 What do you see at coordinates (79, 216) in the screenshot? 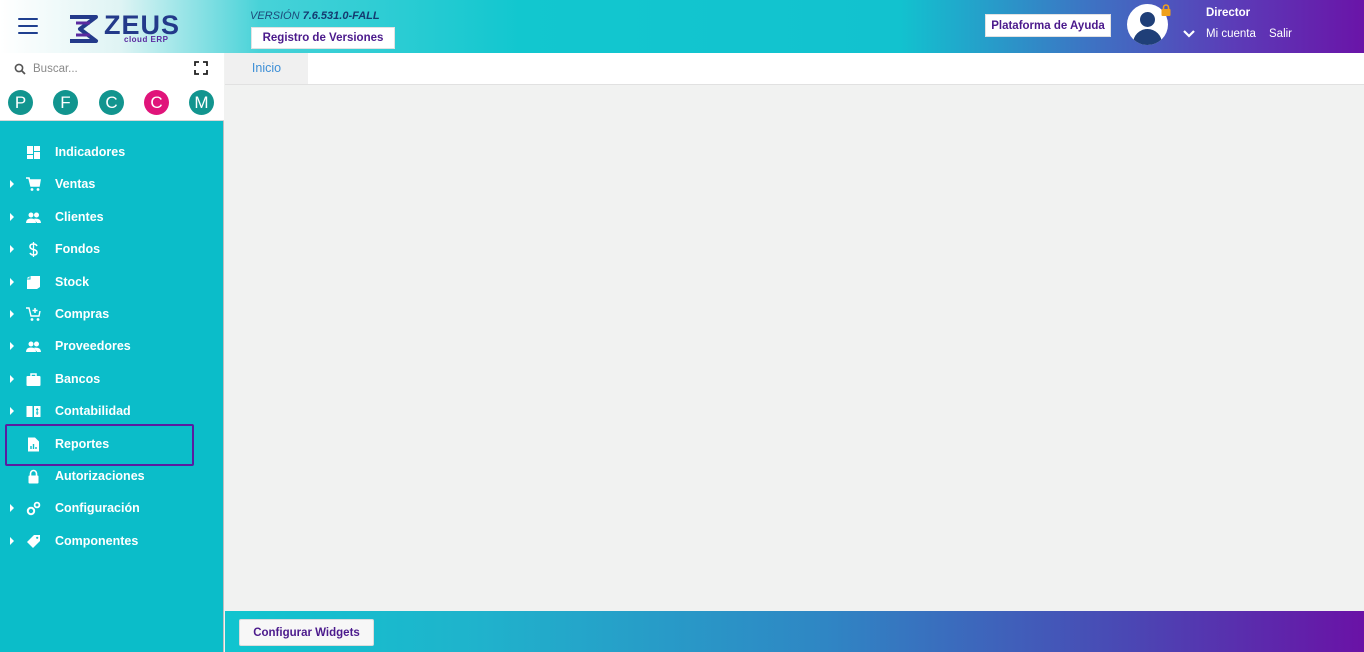
I see `sidebar-item-label: Clientes` at bounding box center [79, 216].